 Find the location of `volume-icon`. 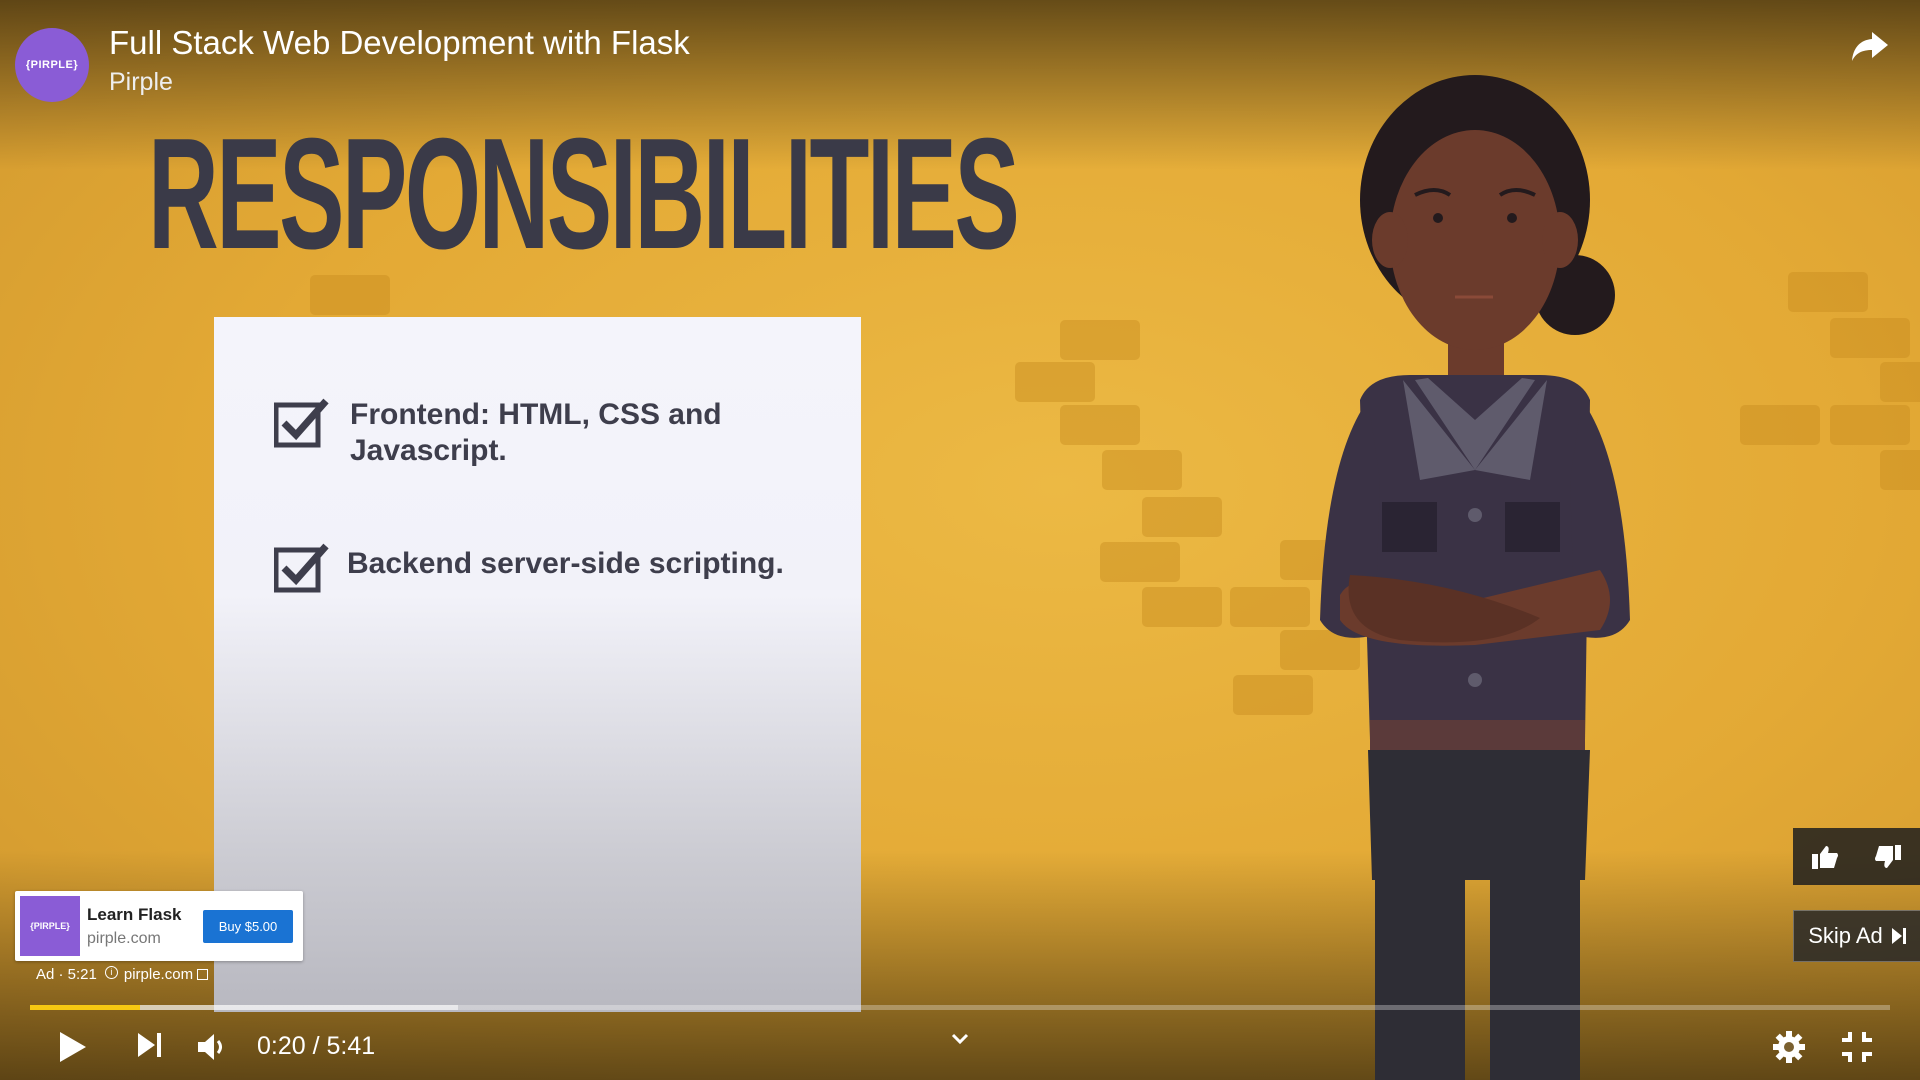

volume-icon is located at coordinates (210, 1047).